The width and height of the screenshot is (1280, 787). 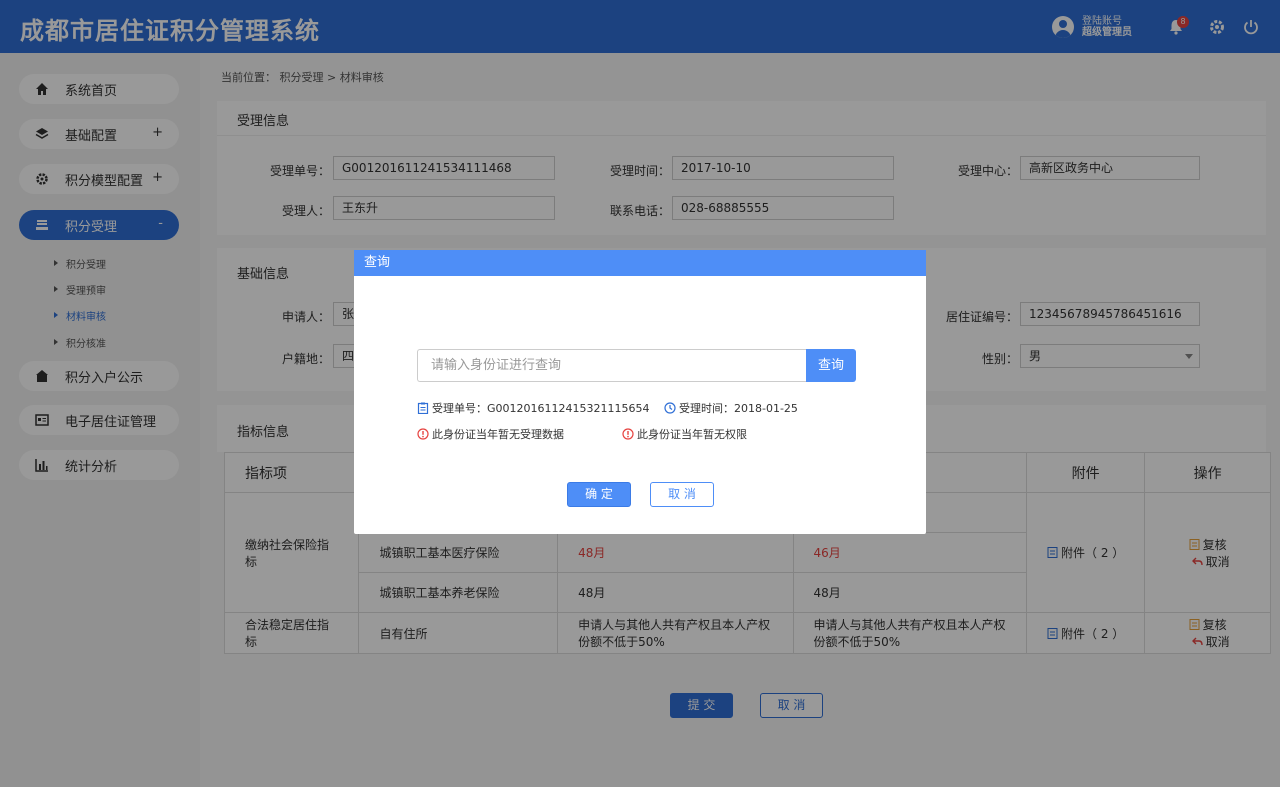 I want to click on clipboard-icon, so click(x=423, y=408).